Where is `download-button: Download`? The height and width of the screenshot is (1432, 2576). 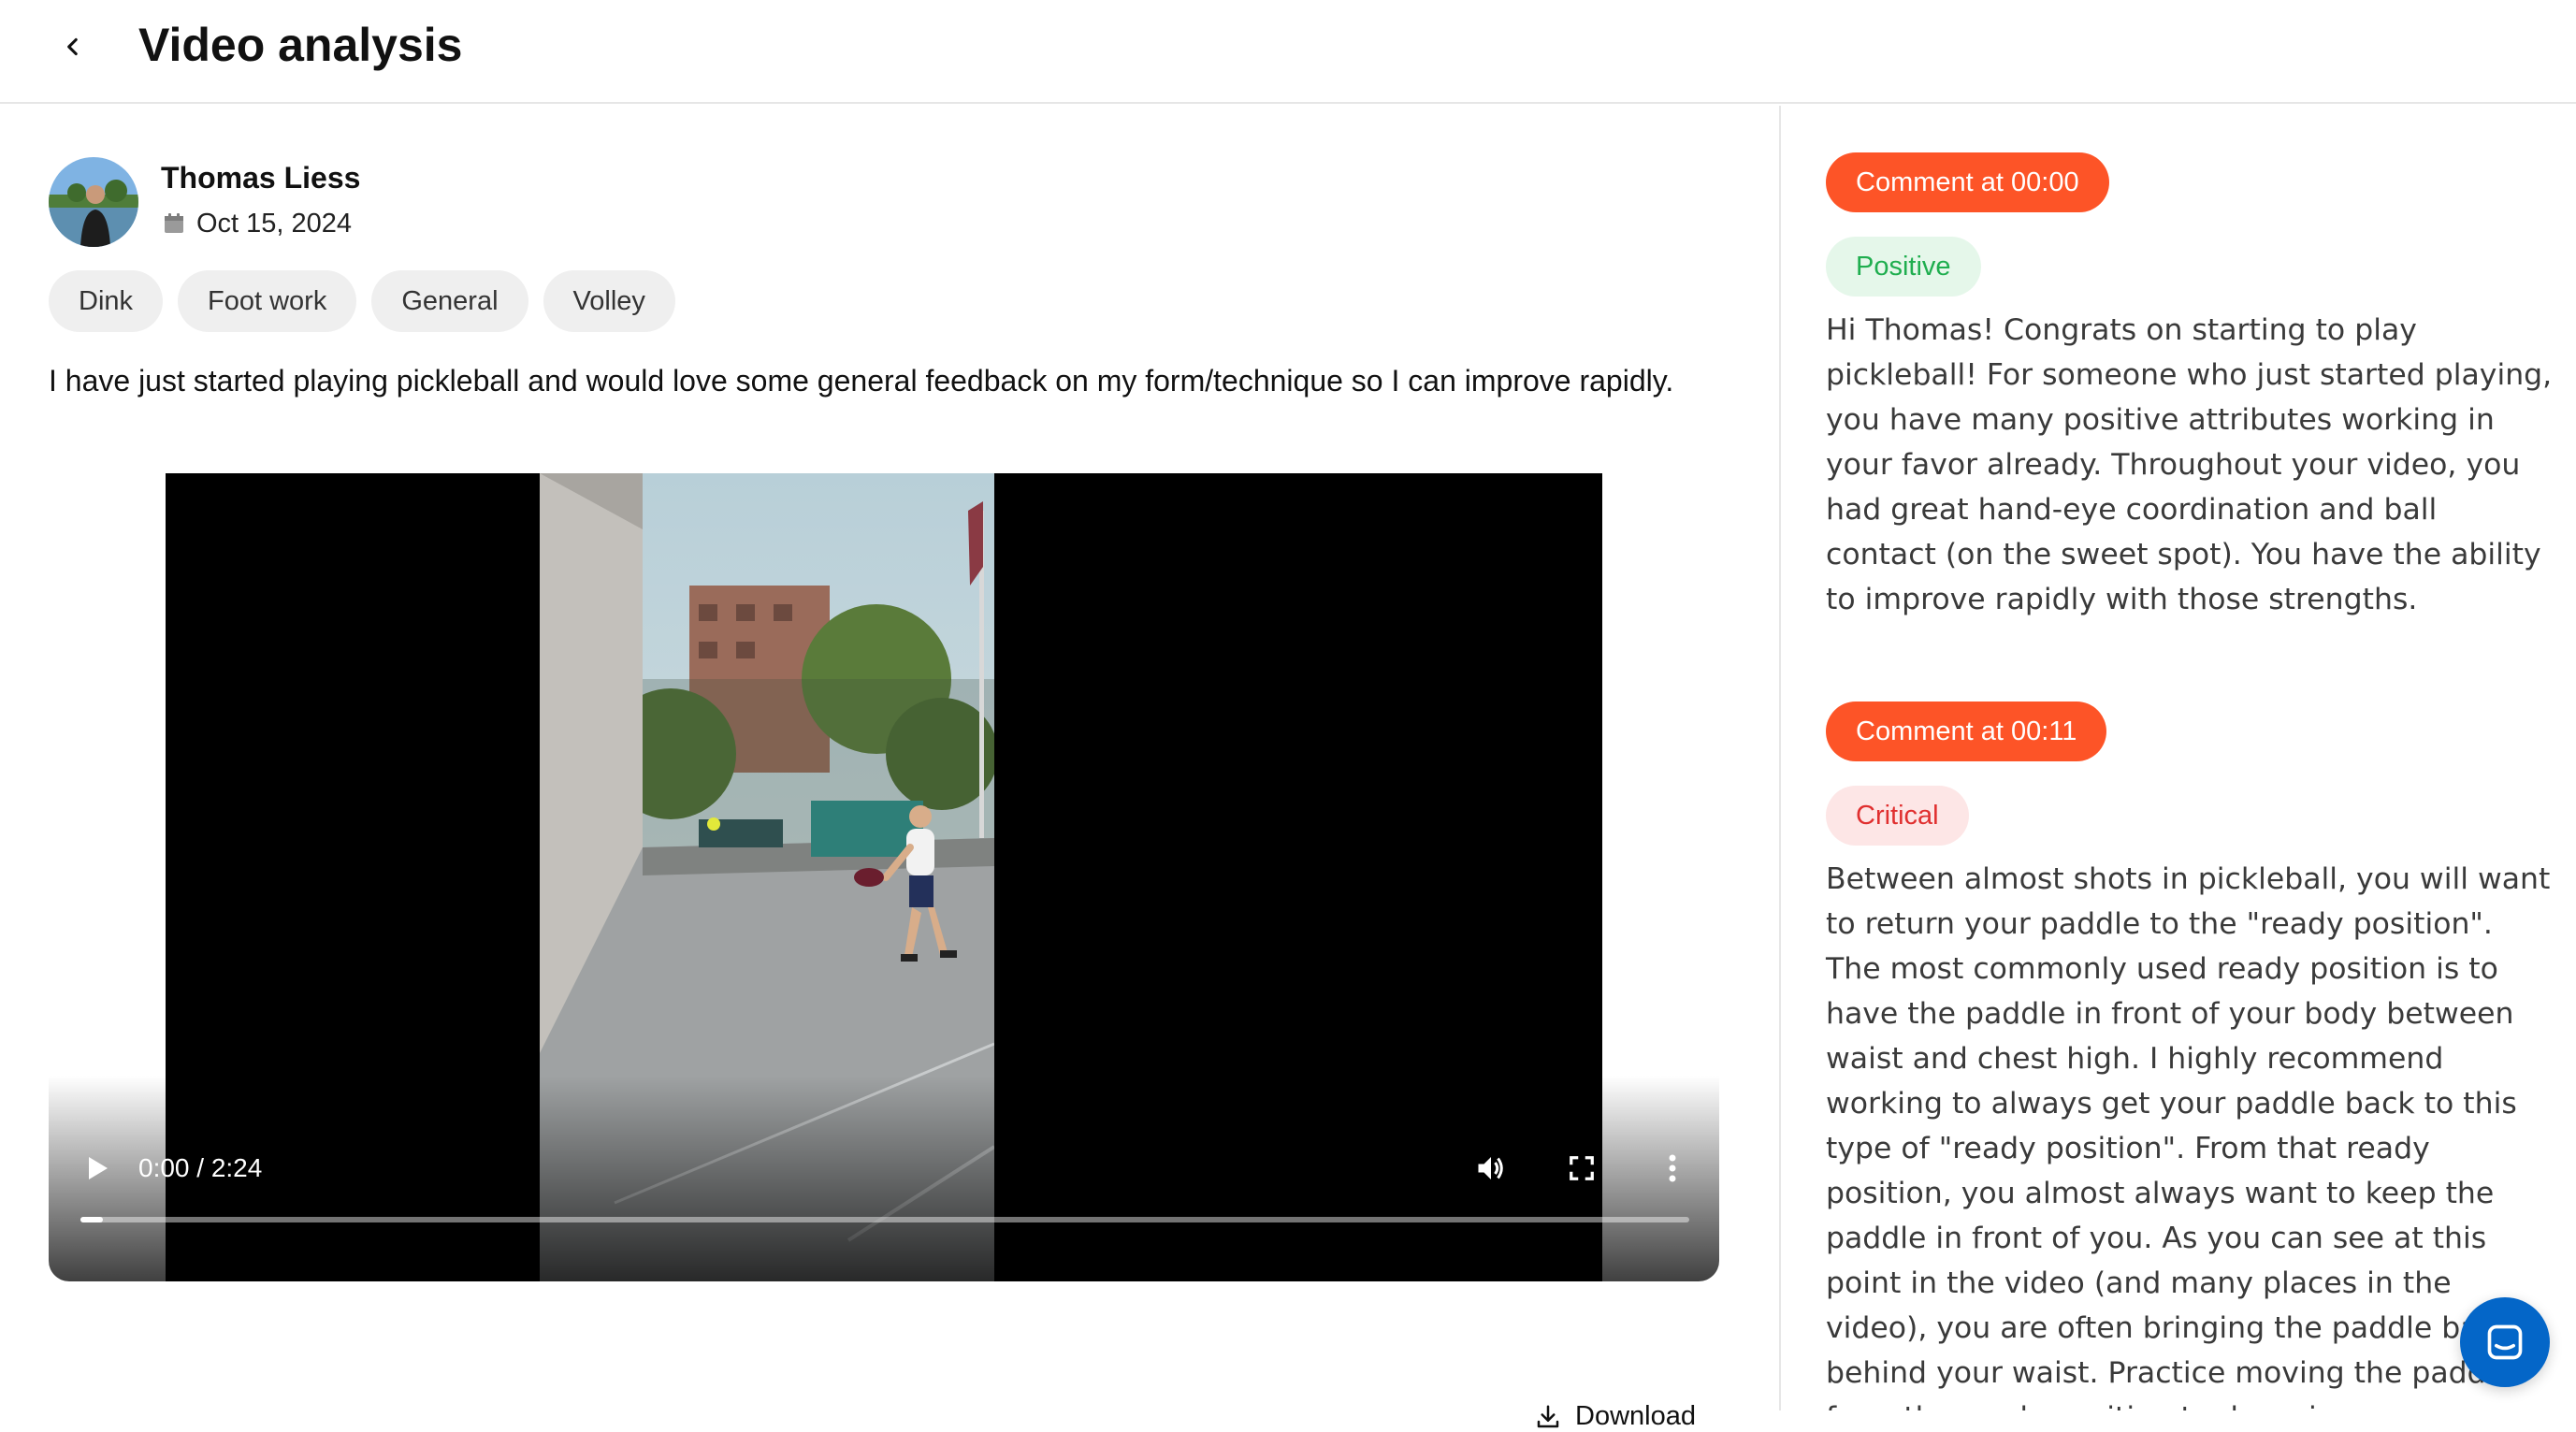
download-button: Download is located at coordinates (1615, 1416).